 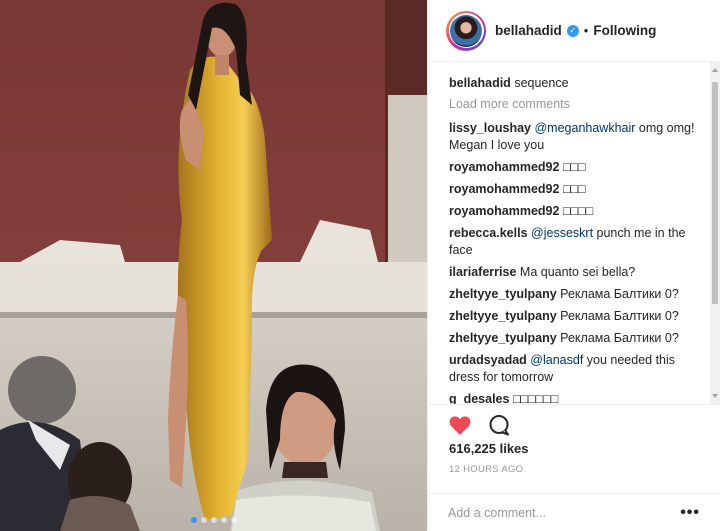 I want to click on verified-badge-icon: ✓, so click(x=572, y=30).